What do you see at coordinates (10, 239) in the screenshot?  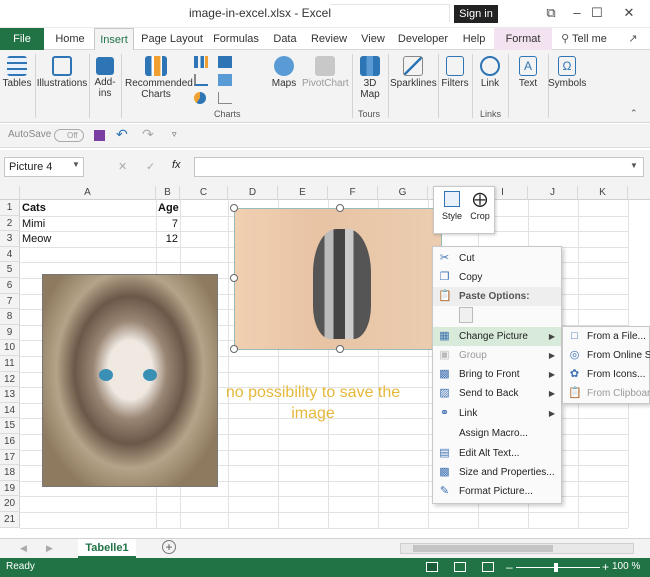 I see `row-header: 3` at bounding box center [10, 239].